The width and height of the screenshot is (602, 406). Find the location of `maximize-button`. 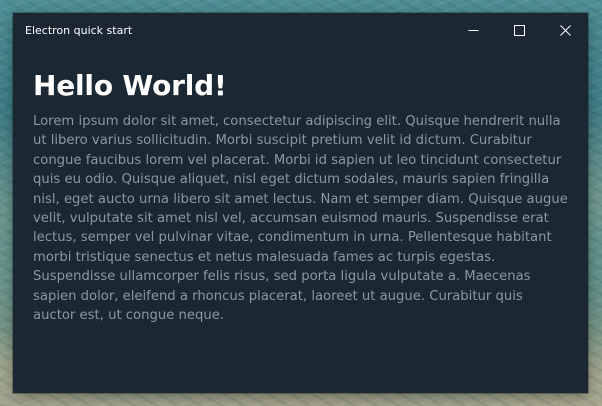

maximize-button is located at coordinates (519, 30).